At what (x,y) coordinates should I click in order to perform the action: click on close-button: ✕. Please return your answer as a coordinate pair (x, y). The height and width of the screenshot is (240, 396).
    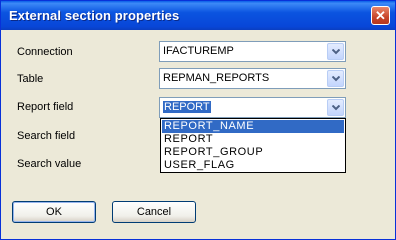
    Looking at the image, I should click on (380, 15).